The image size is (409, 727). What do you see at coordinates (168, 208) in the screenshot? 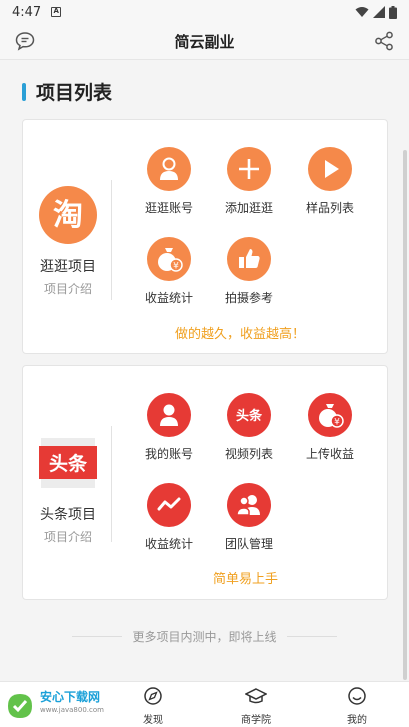
I see `item-label: 逛逛账号` at bounding box center [168, 208].